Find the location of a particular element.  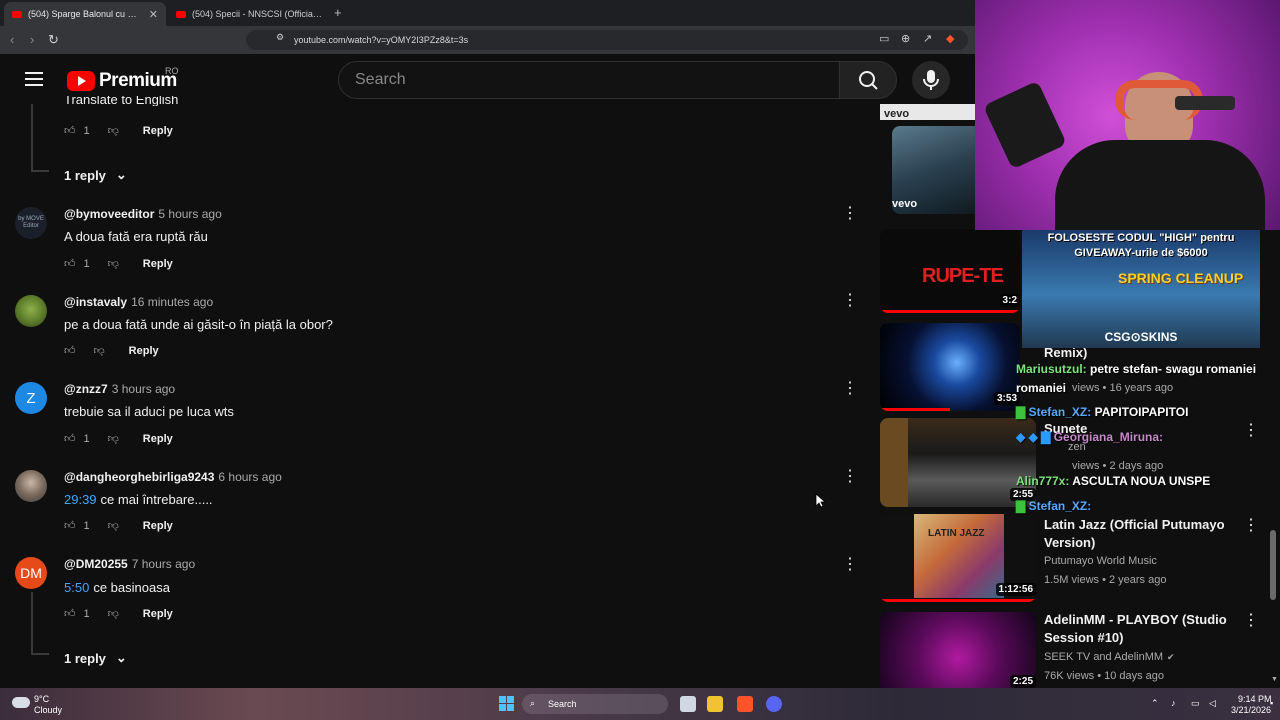

reload-icon: ↻ is located at coordinates (53, 40).